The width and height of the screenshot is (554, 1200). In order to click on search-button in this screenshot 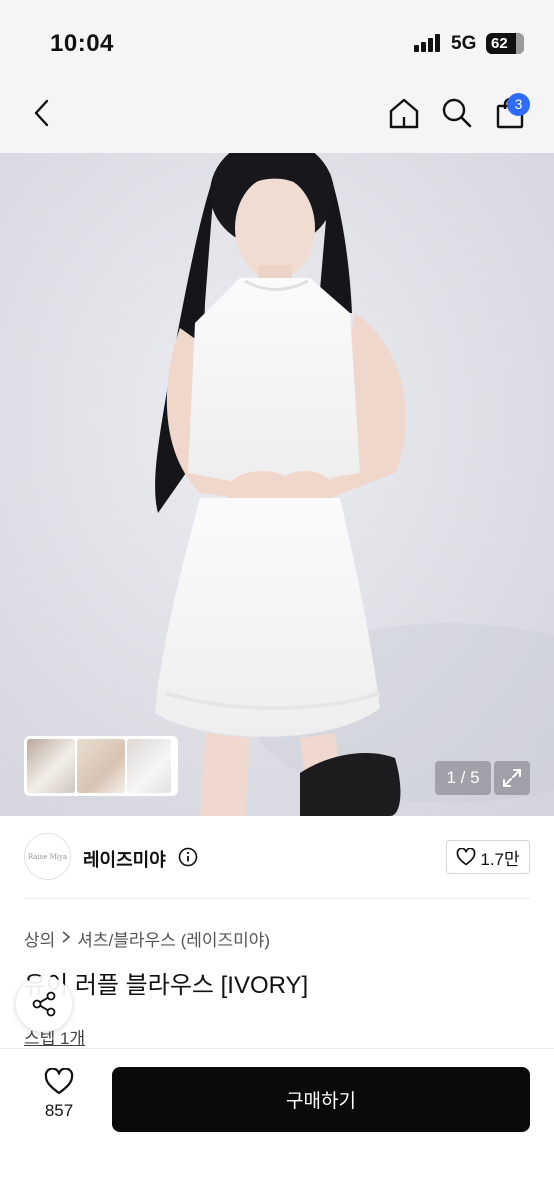, I will do `click(457, 113)`.